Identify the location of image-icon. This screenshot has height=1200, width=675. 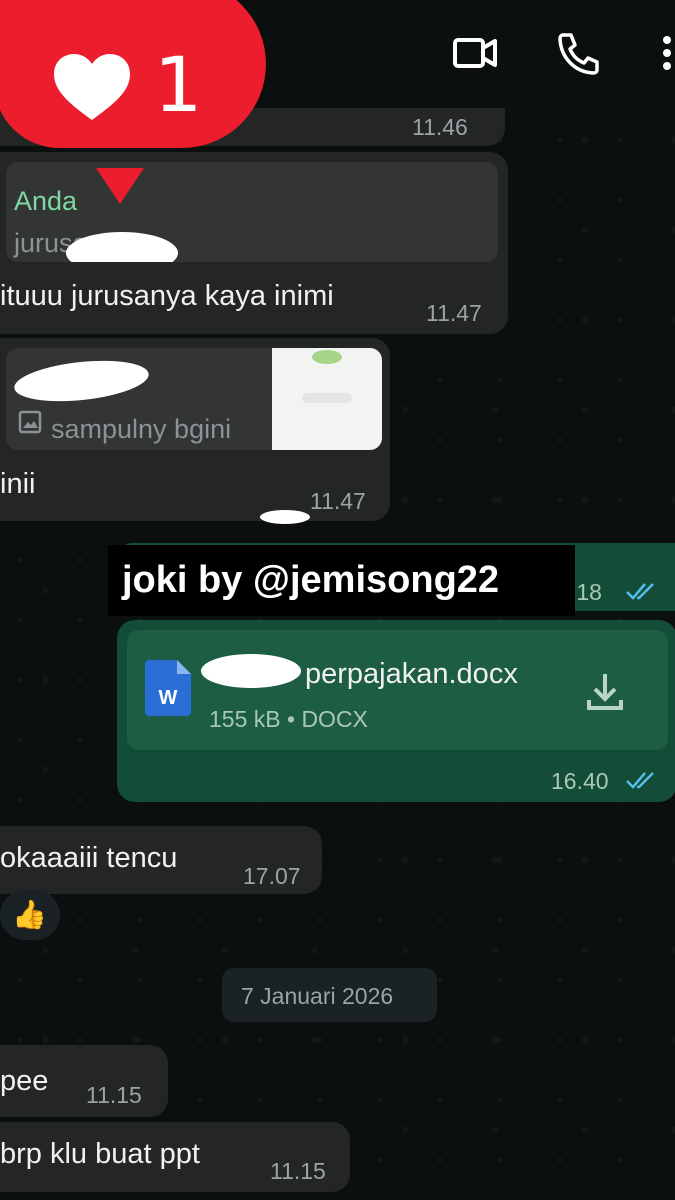
(30, 422).